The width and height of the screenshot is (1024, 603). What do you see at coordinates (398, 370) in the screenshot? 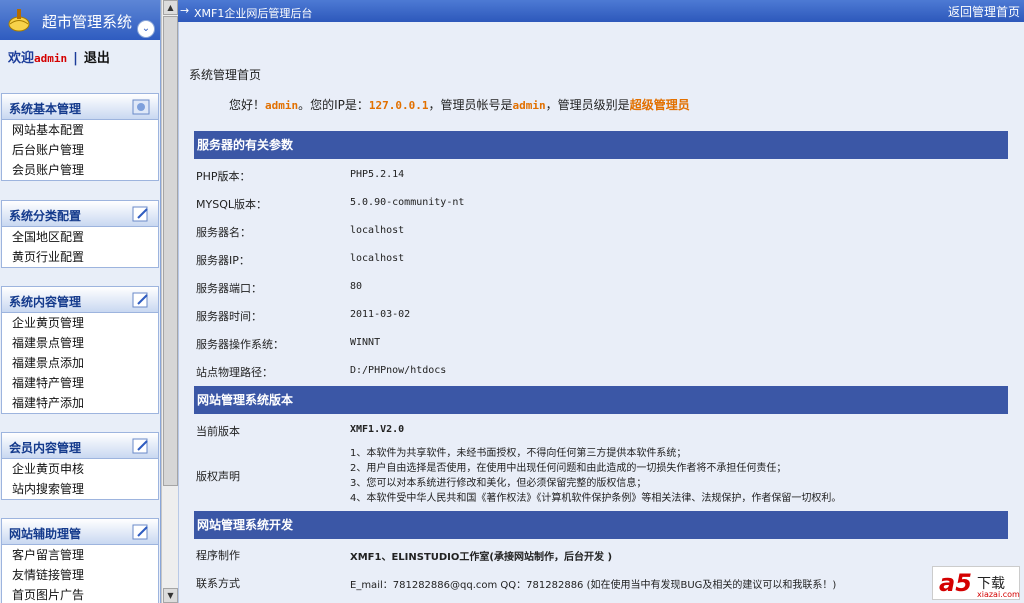
I see `row-value: D:/PHPnow/htdocs` at bounding box center [398, 370].